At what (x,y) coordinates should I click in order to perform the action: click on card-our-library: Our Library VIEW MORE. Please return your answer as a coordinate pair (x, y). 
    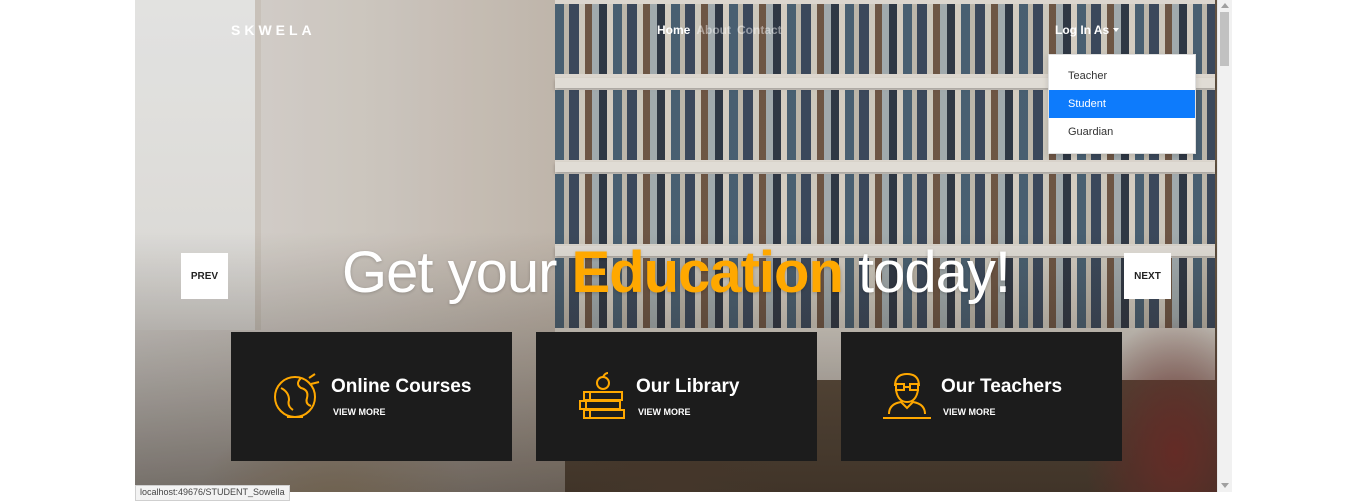
    Looking at the image, I should click on (676, 396).